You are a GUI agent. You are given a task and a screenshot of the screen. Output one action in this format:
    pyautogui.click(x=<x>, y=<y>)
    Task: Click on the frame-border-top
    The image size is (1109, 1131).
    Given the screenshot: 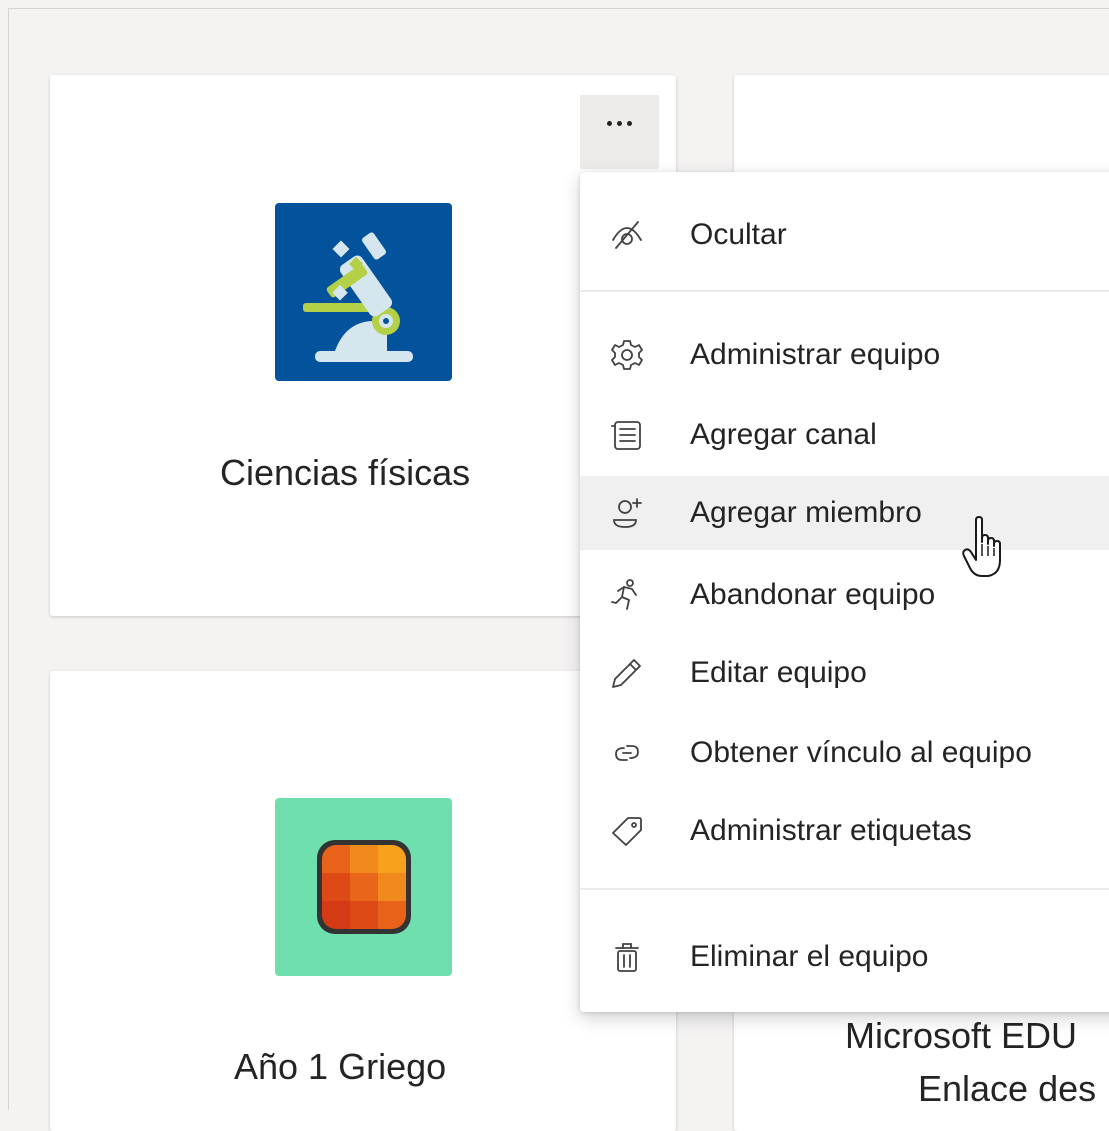 What is the action you would take?
    pyautogui.click(x=558, y=8)
    